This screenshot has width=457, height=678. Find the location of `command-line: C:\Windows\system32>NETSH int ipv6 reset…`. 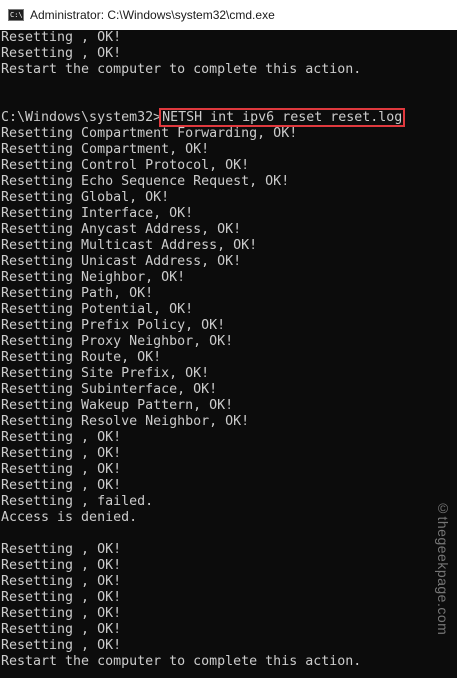

command-line: C:\Windows\system32>NETSH int ipv6 reset… is located at coordinates (228, 117).